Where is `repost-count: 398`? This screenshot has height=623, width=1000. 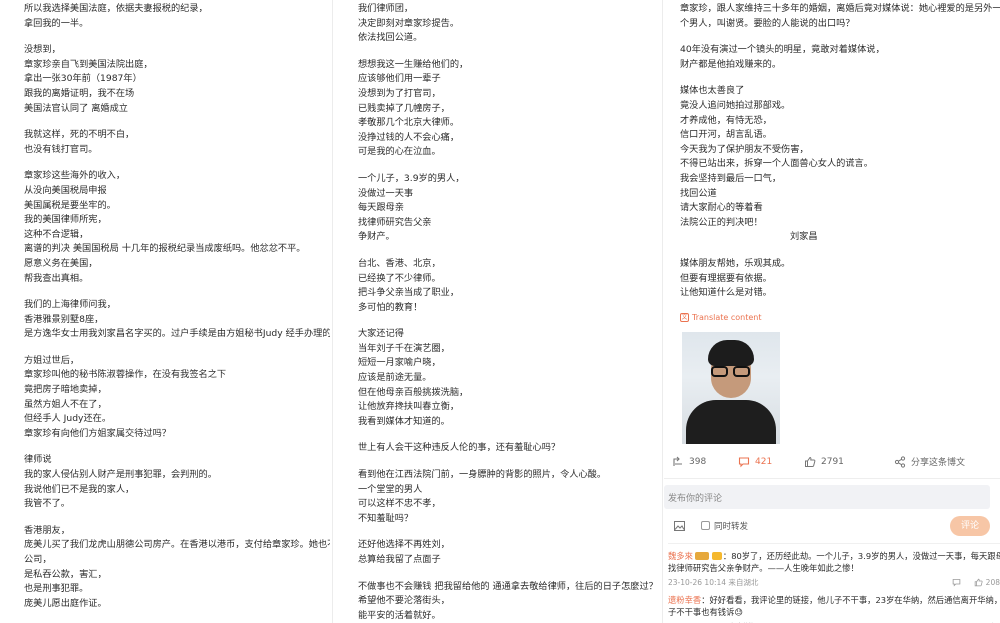 repost-count: 398 is located at coordinates (698, 461).